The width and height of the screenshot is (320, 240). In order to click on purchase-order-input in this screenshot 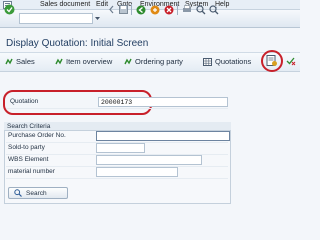, I will do `click(163, 136)`.